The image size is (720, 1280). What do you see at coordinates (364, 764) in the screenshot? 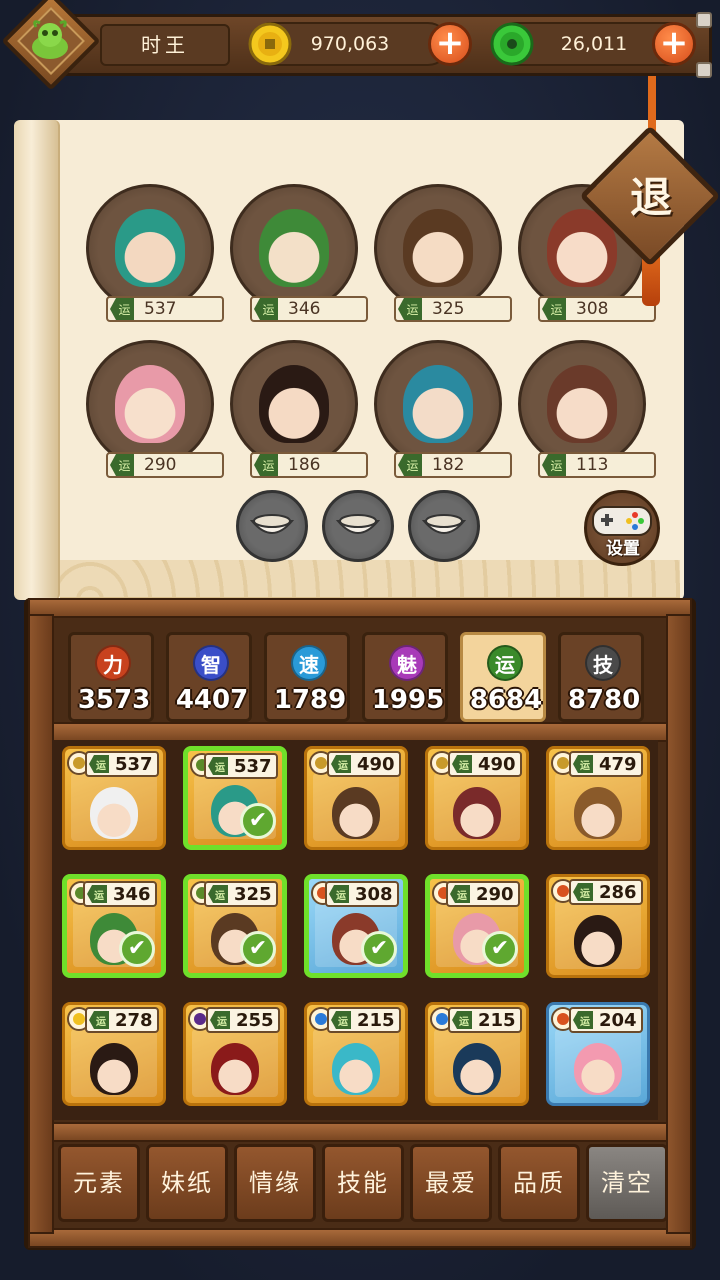
I see `card-luck-tag: 运 490` at bounding box center [364, 764].